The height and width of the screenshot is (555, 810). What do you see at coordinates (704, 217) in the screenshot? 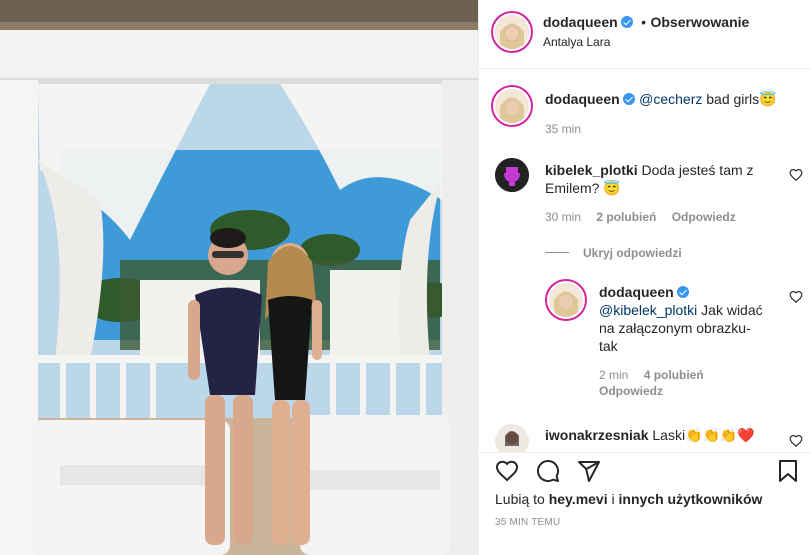
I see `comment-reply-button: Odpowiedz` at bounding box center [704, 217].